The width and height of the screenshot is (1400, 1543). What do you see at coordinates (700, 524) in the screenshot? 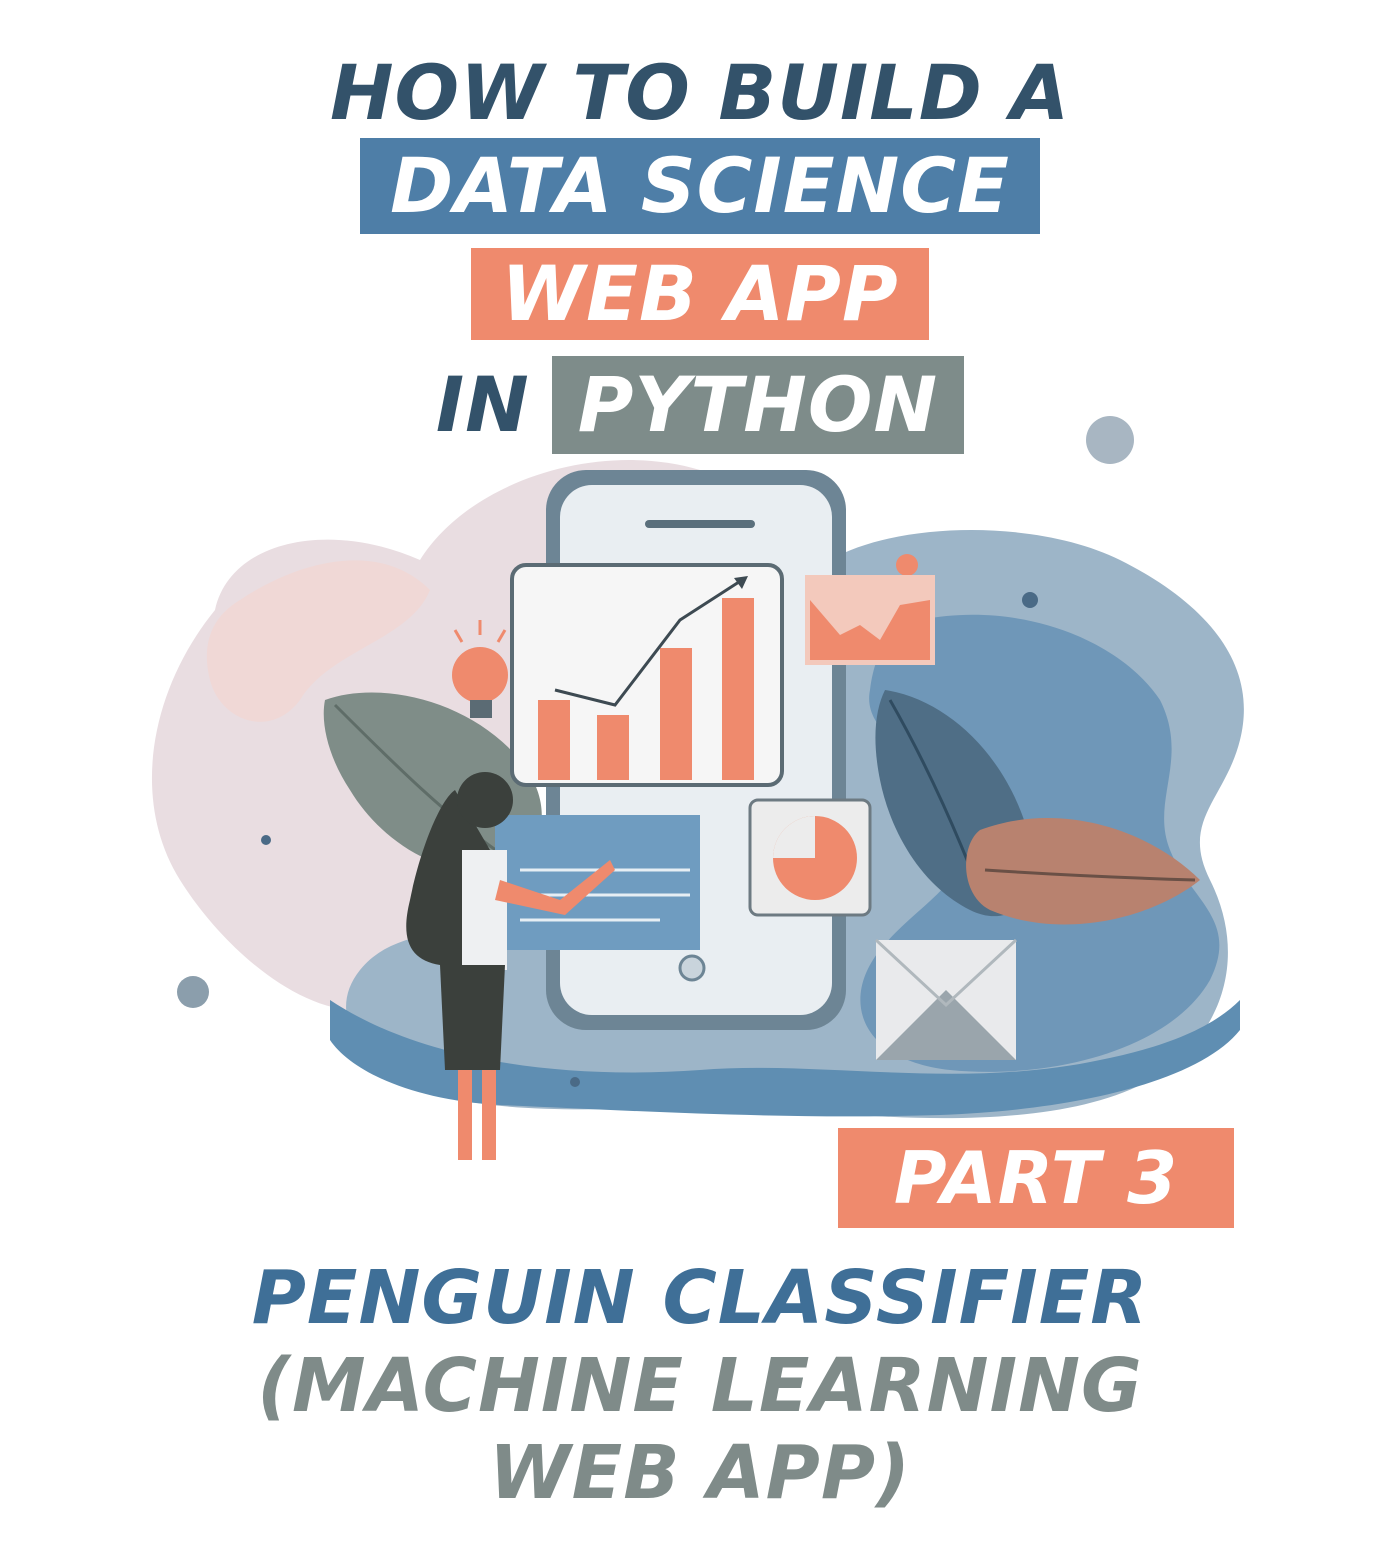
I see `phone-speaker` at bounding box center [700, 524].